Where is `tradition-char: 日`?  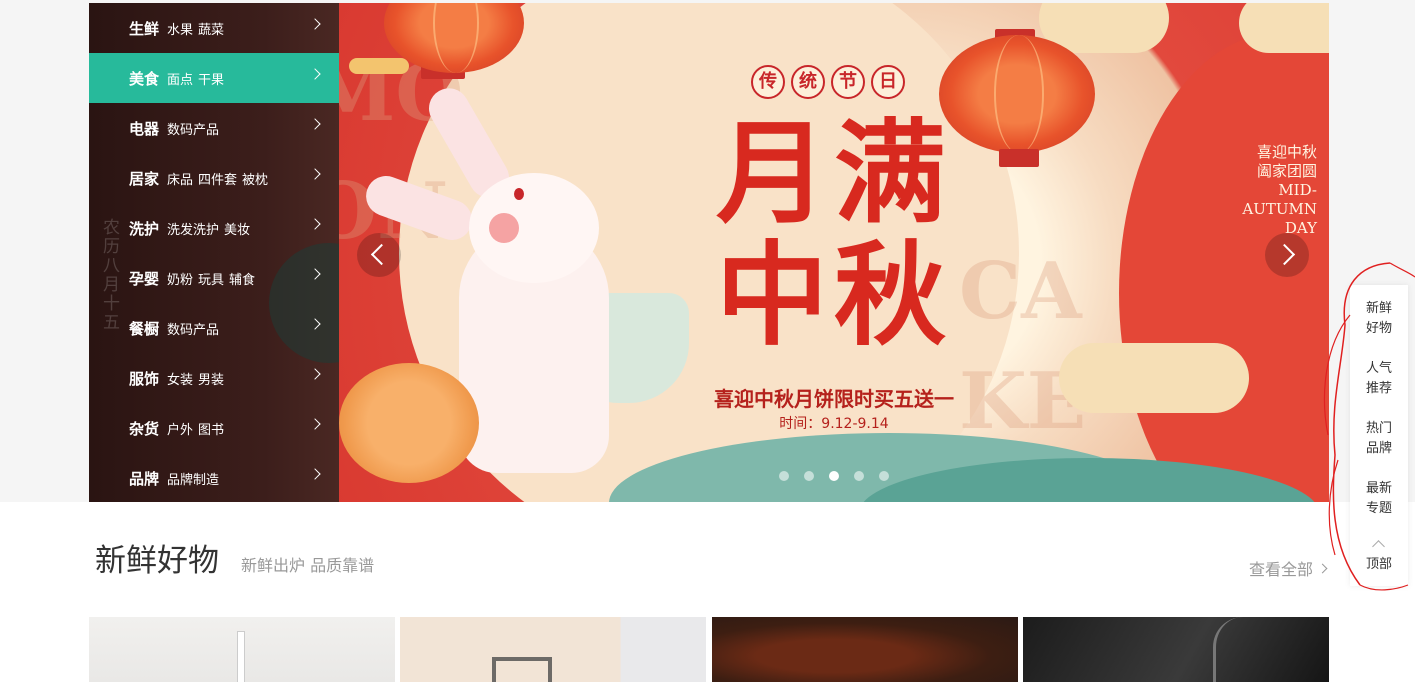
tradition-char: 日 is located at coordinates (888, 82).